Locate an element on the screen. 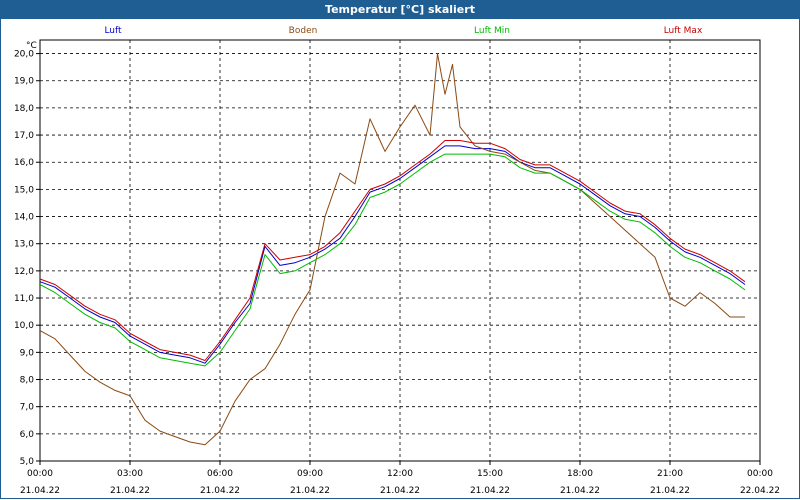 Image resolution: width=800 pixels, height=500 pixels. y-tick-label: 11,0 is located at coordinates (24, 299).